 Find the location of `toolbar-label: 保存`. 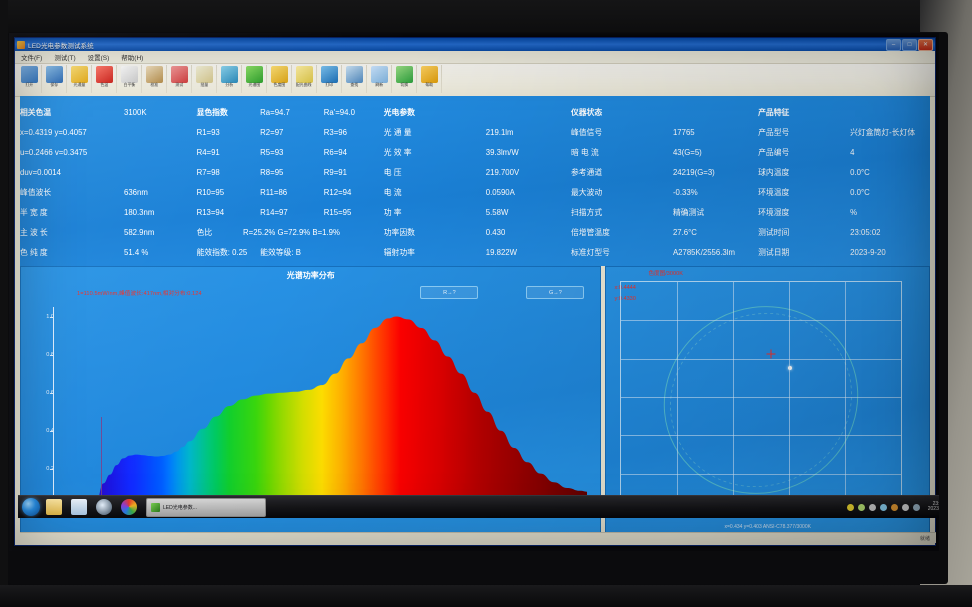

toolbar-label: 保存 is located at coordinates (54, 84).